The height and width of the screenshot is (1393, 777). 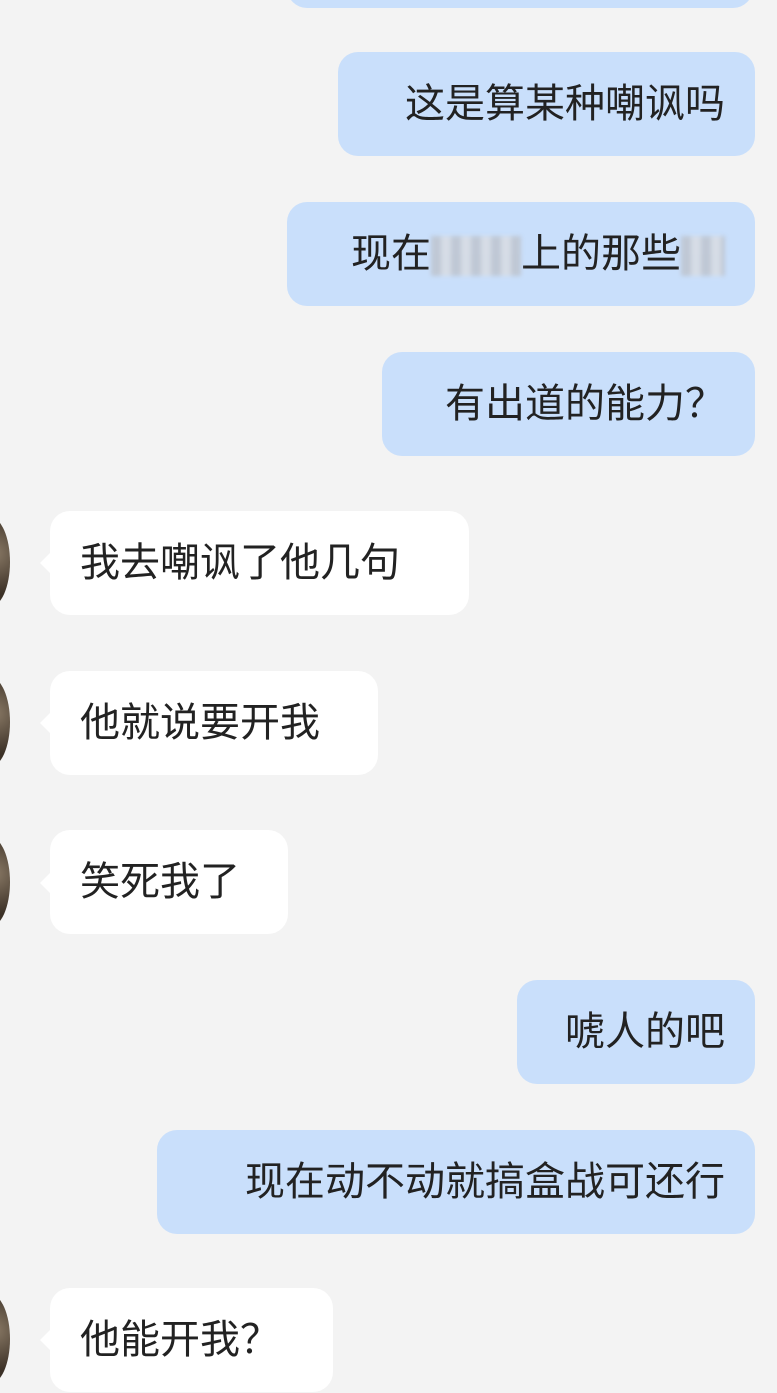 What do you see at coordinates (485, 1182) in the screenshot?
I see `message-text: 现在动不动就搞盒战可还行` at bounding box center [485, 1182].